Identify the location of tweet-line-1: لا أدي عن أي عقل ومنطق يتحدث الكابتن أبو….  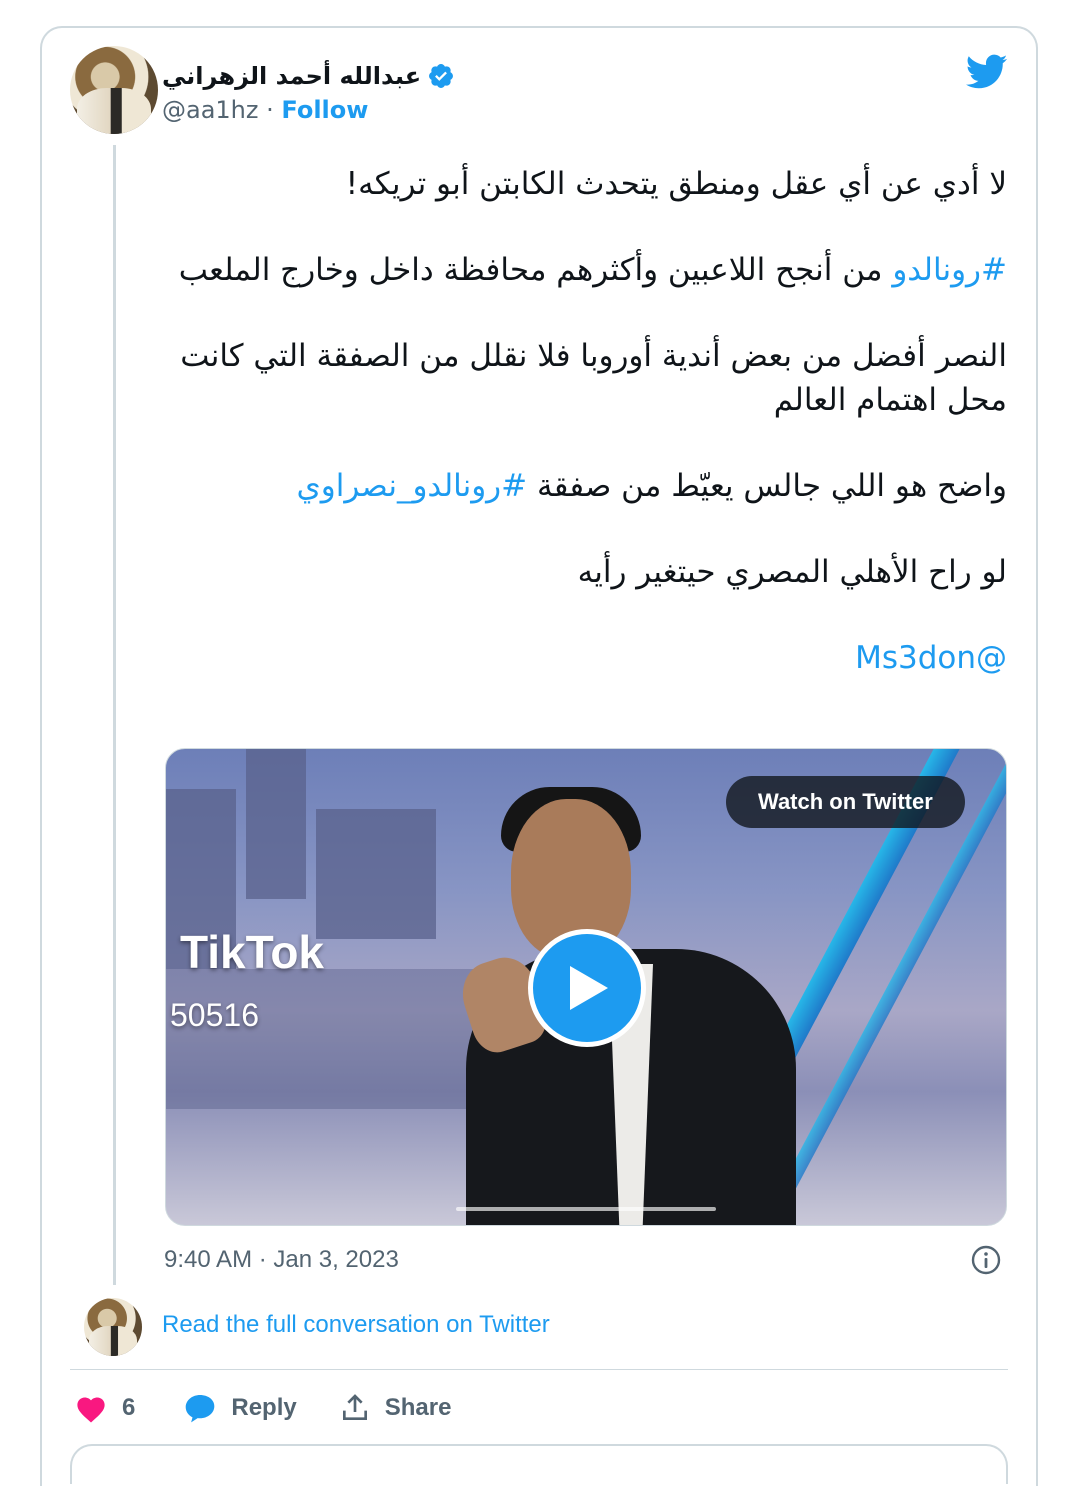
(676, 184).